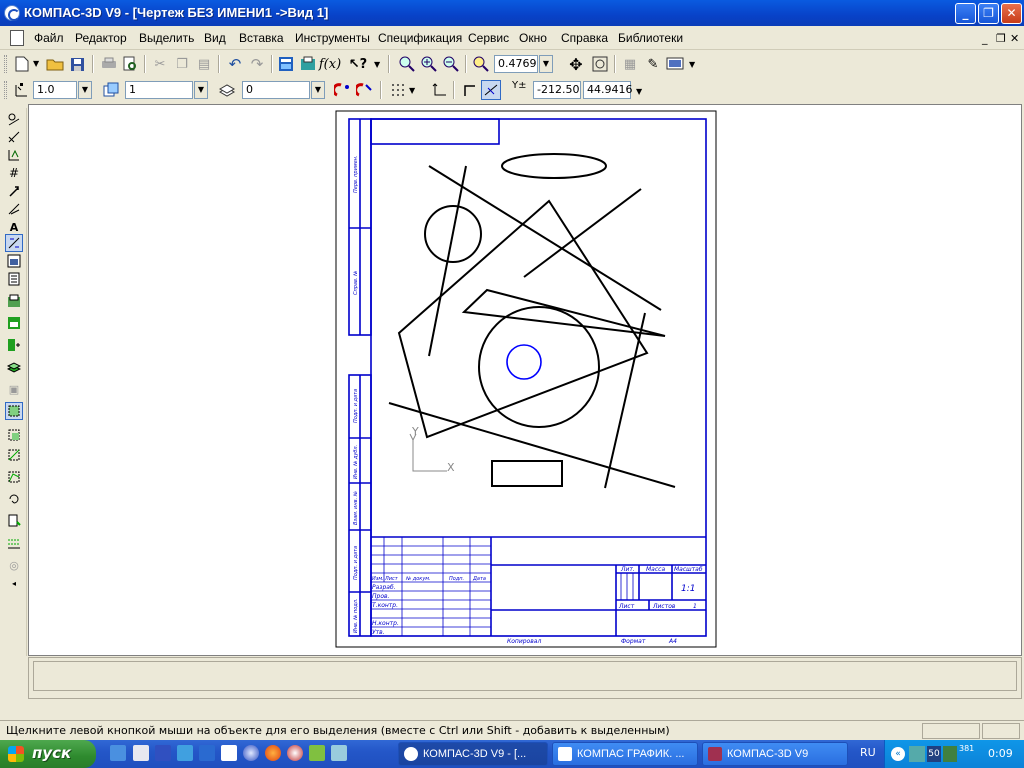 The image size is (1024, 768). What do you see at coordinates (14, 499) in the screenshot?
I see `rotate-select-icon` at bounding box center [14, 499].